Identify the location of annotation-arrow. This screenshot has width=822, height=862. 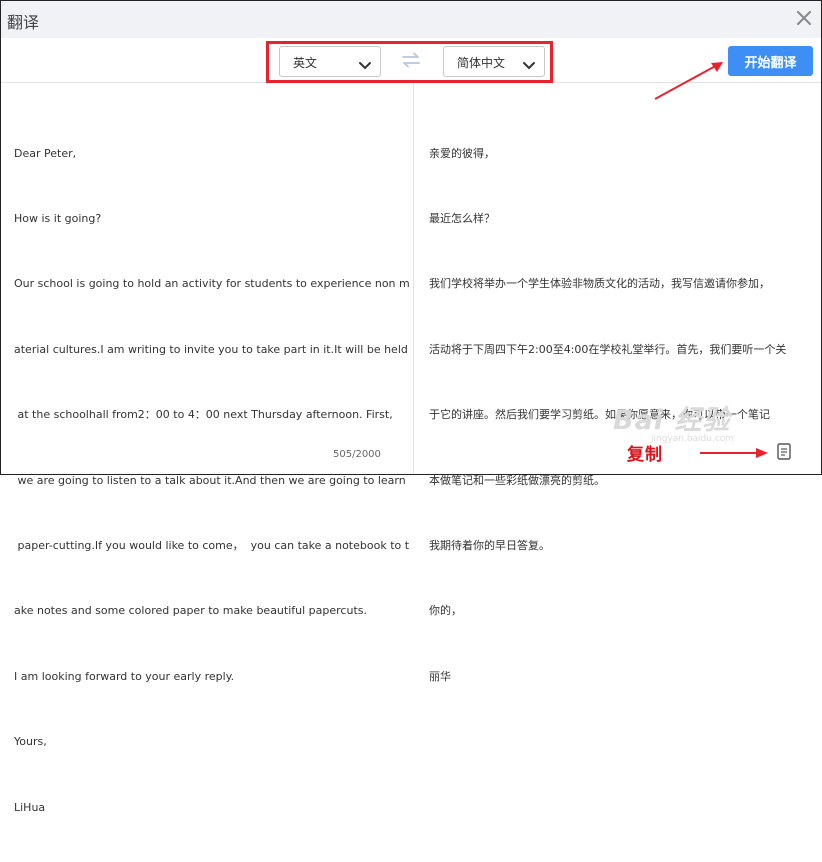
(734, 454).